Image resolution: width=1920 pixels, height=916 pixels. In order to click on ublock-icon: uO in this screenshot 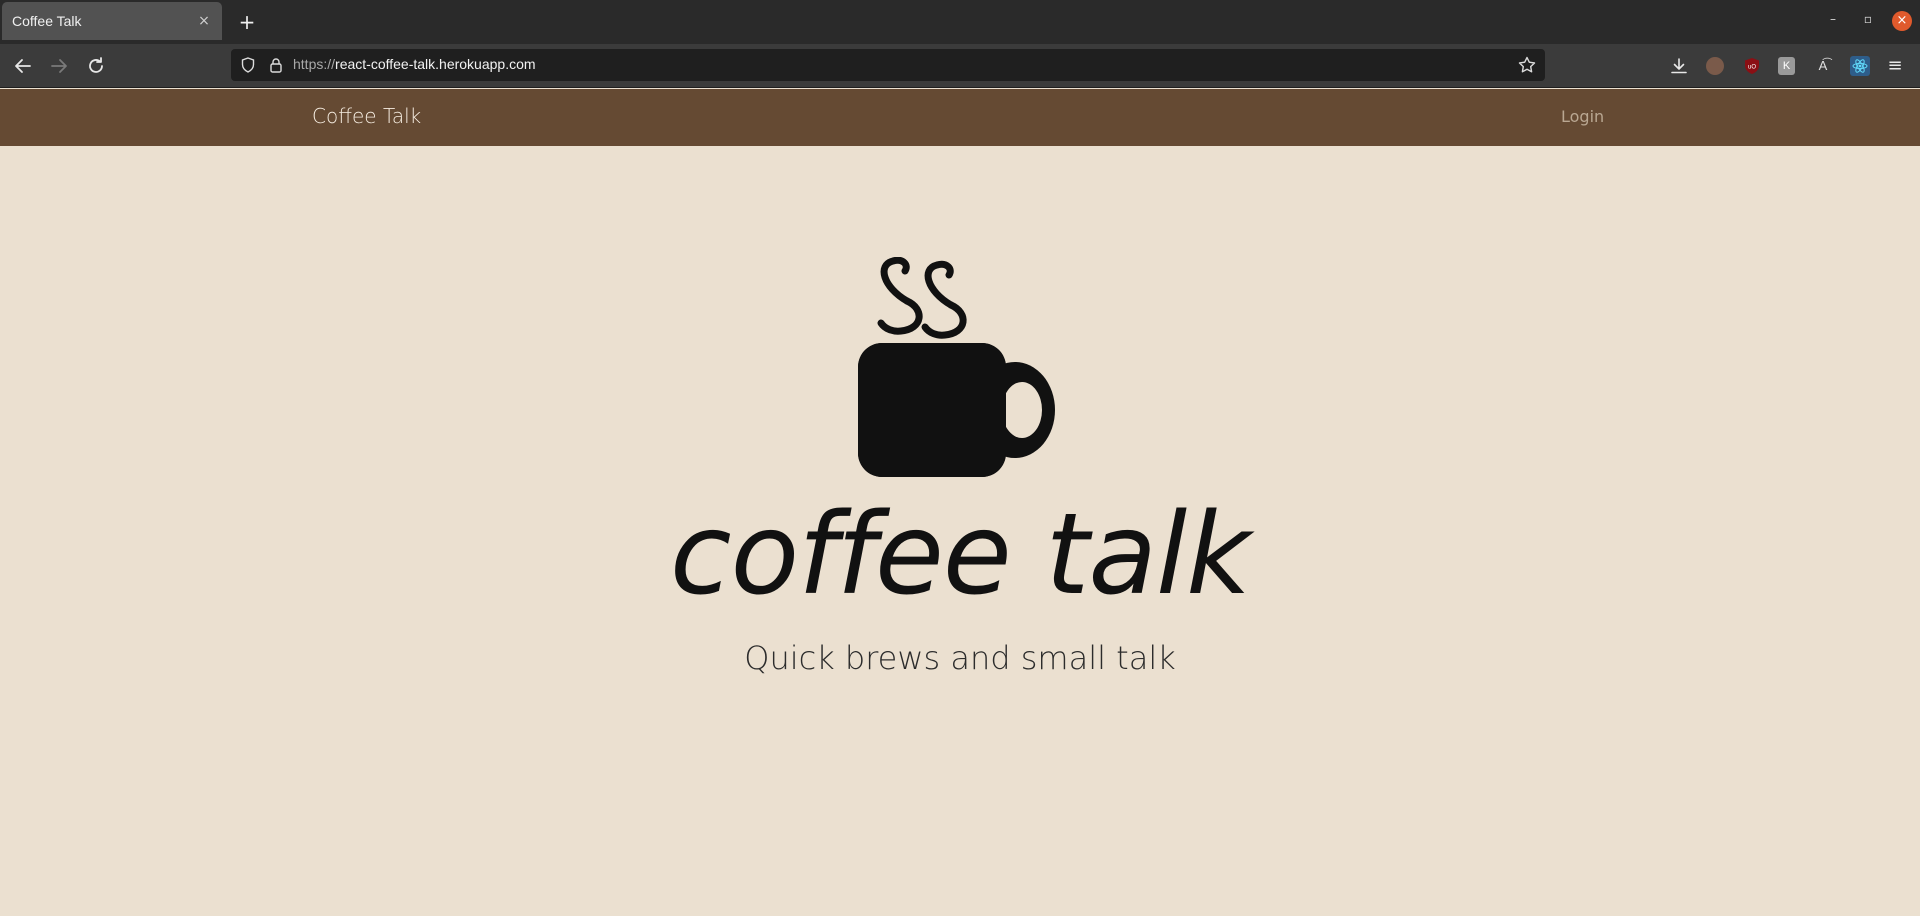, I will do `click(1752, 66)`.